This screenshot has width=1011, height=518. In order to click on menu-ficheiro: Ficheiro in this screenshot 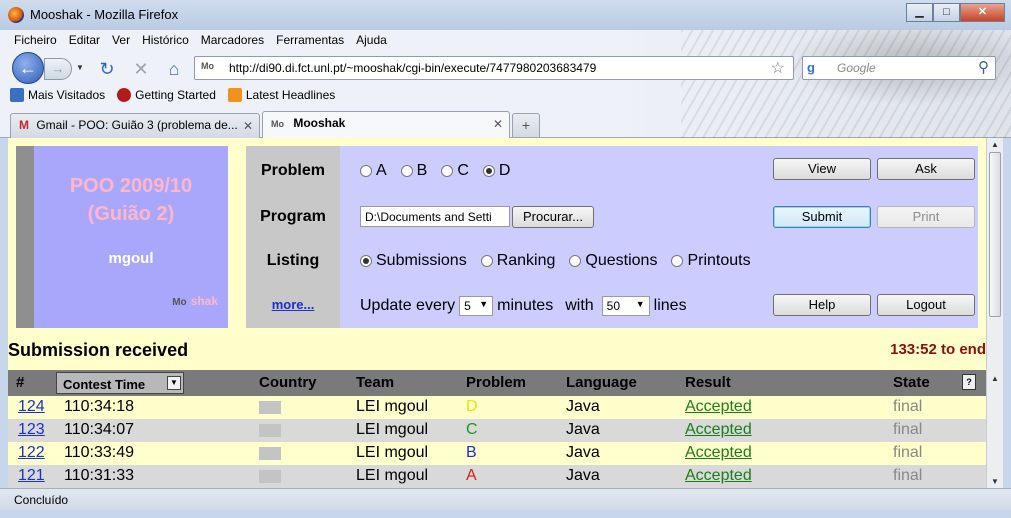, I will do `click(35, 40)`.